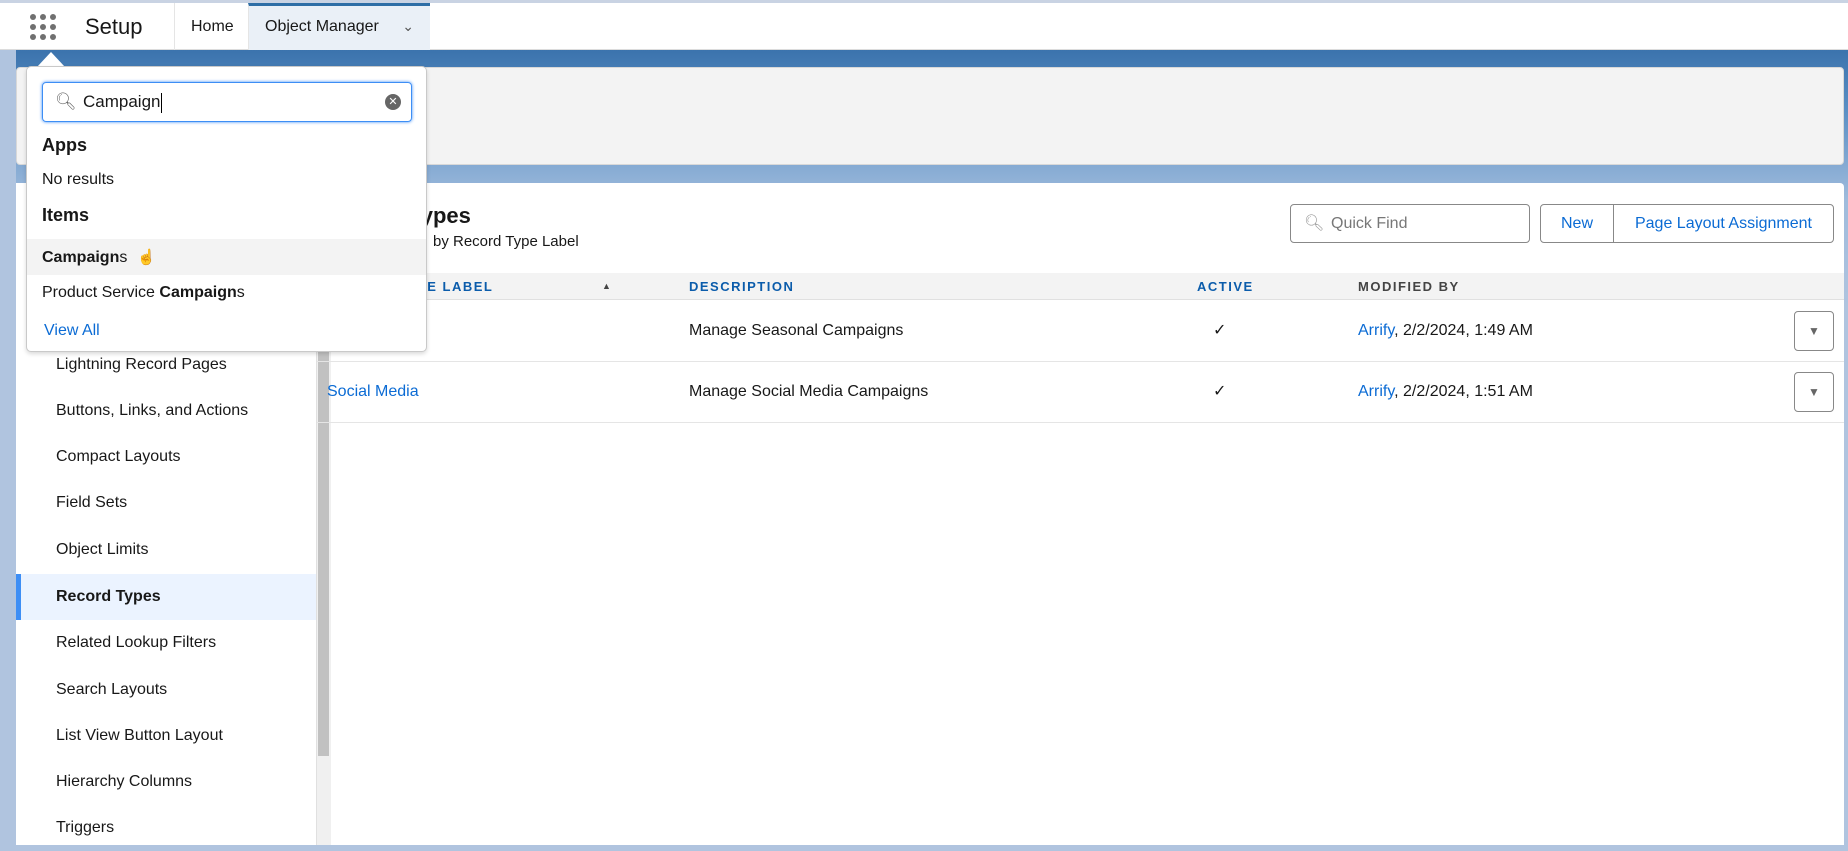  What do you see at coordinates (924, 26) in the screenshot?
I see `global-nav: Setup Home Object Manager ⌄` at bounding box center [924, 26].